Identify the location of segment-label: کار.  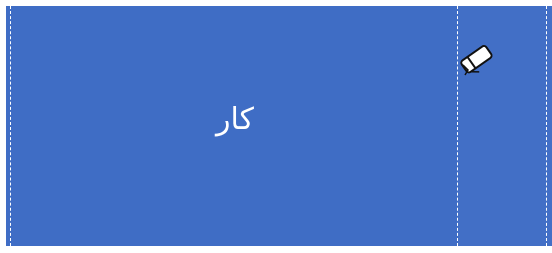
(235, 119).